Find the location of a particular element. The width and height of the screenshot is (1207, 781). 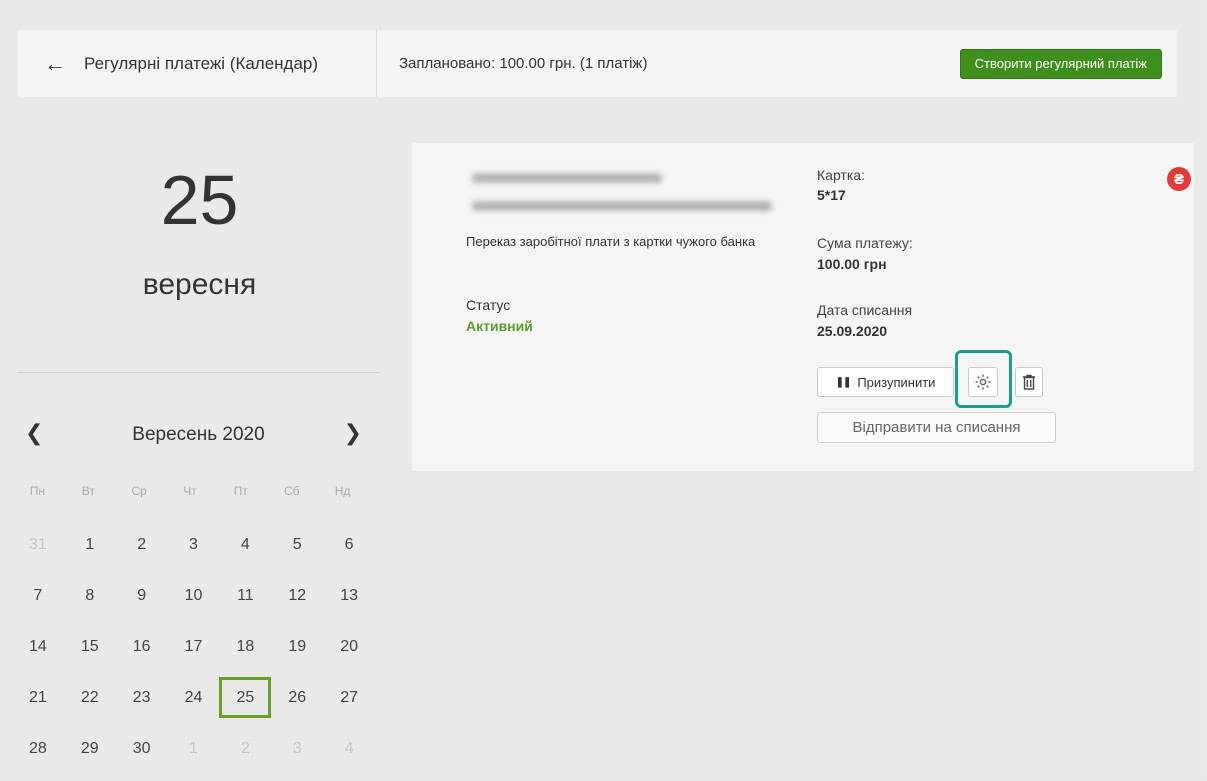

amount-label: Сума платежу: is located at coordinates (865, 243).